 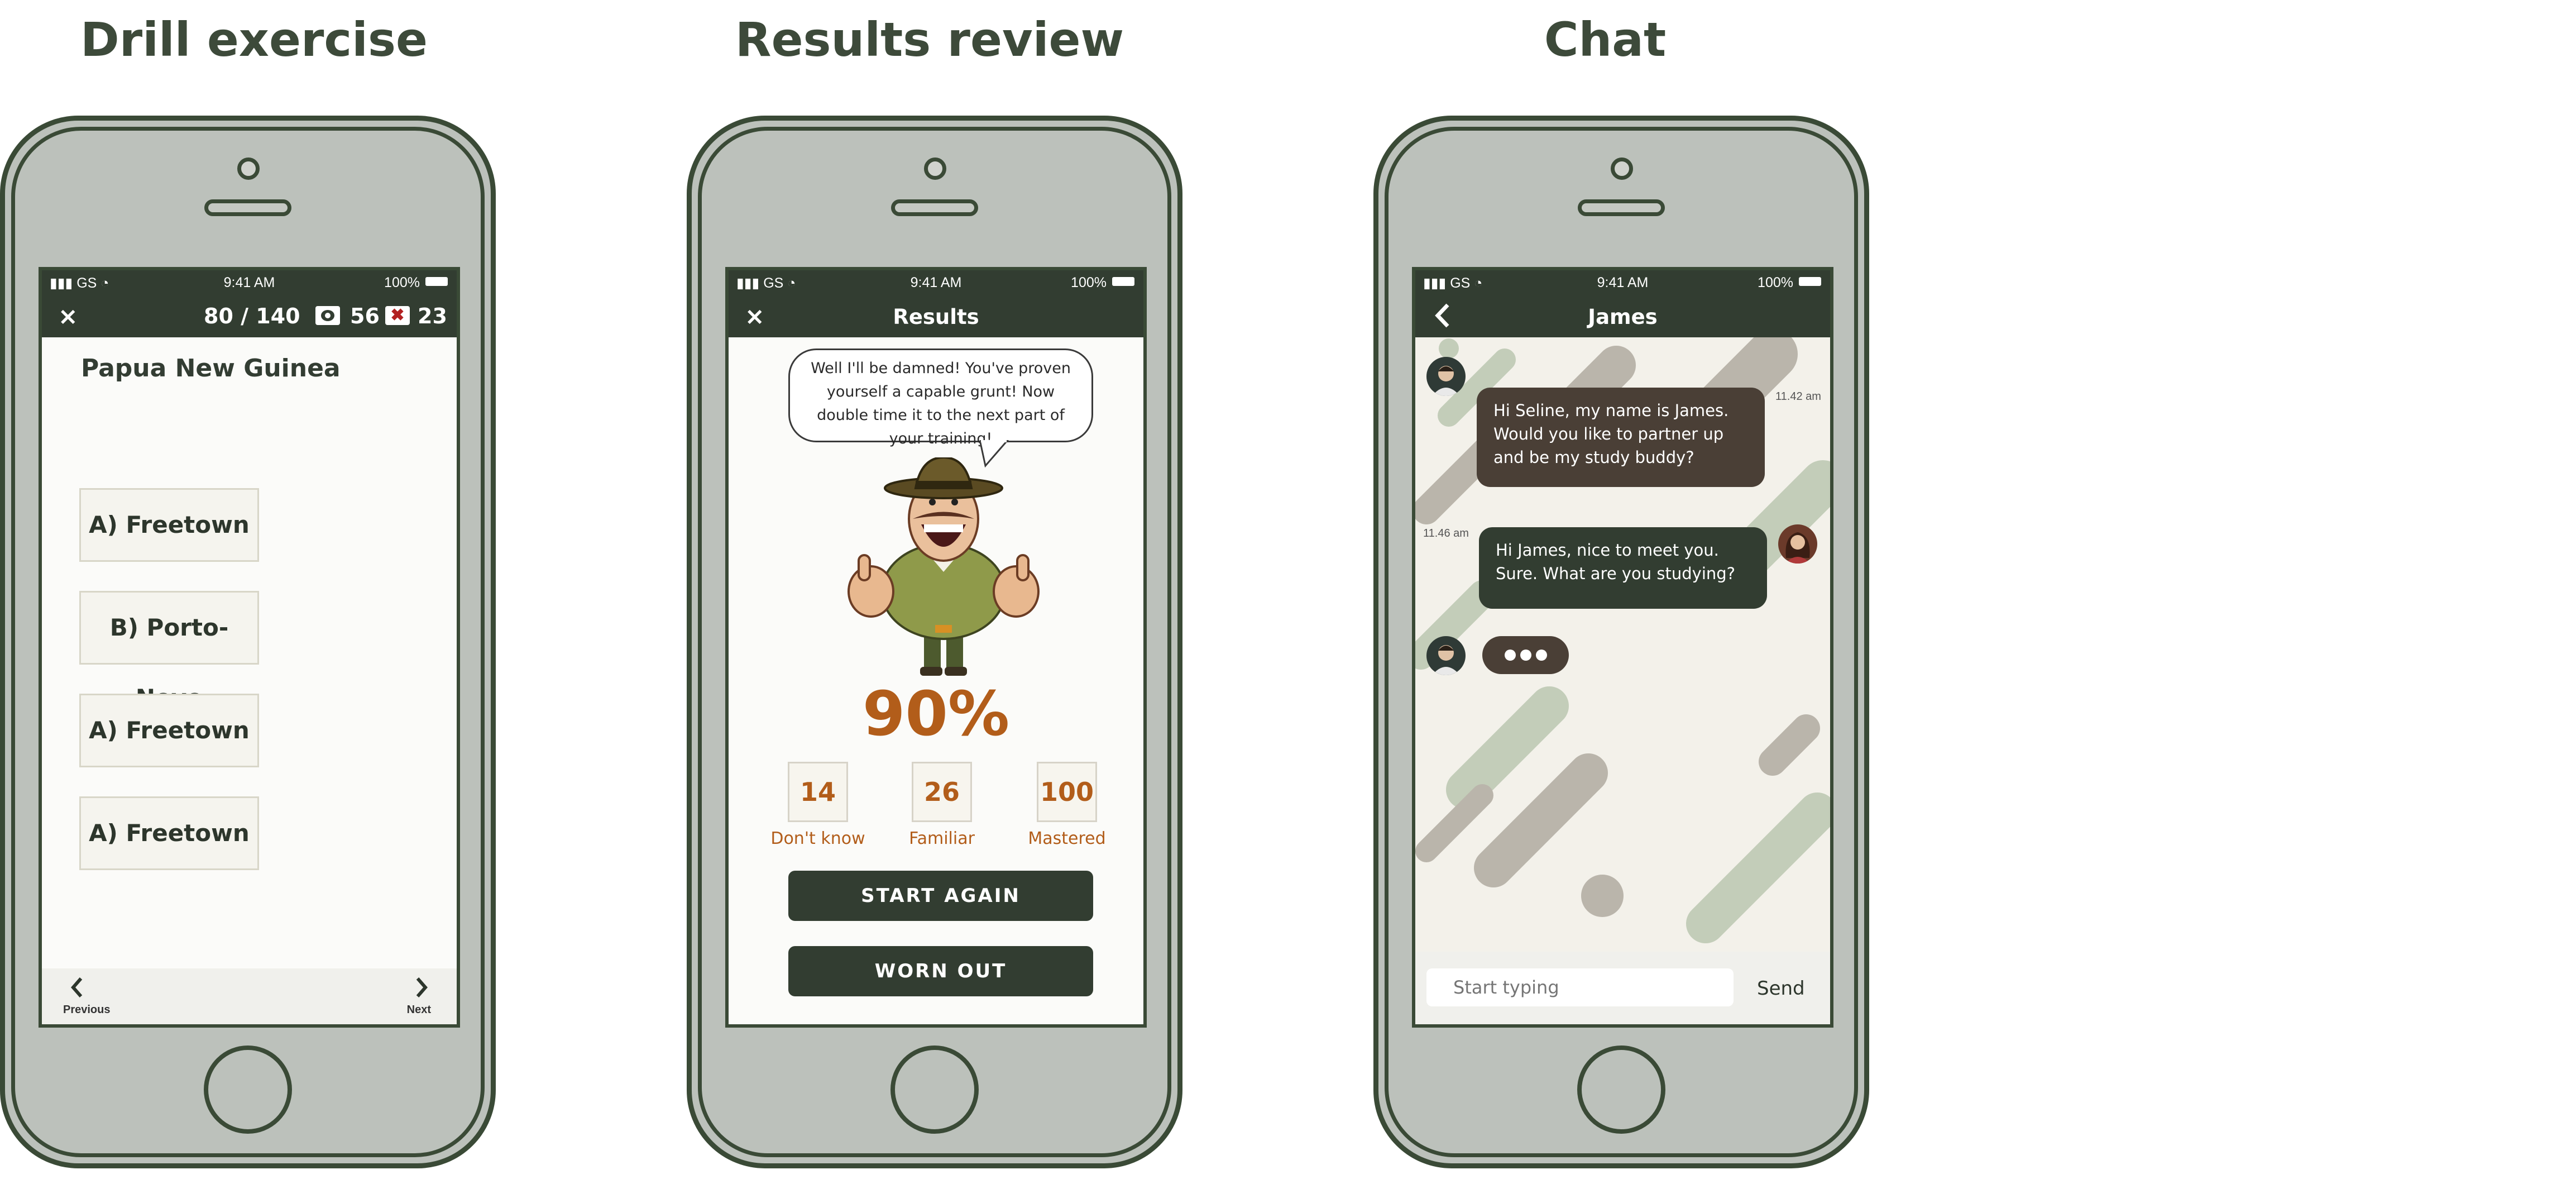 What do you see at coordinates (936, 713) in the screenshot?
I see `score-percent: 90%` at bounding box center [936, 713].